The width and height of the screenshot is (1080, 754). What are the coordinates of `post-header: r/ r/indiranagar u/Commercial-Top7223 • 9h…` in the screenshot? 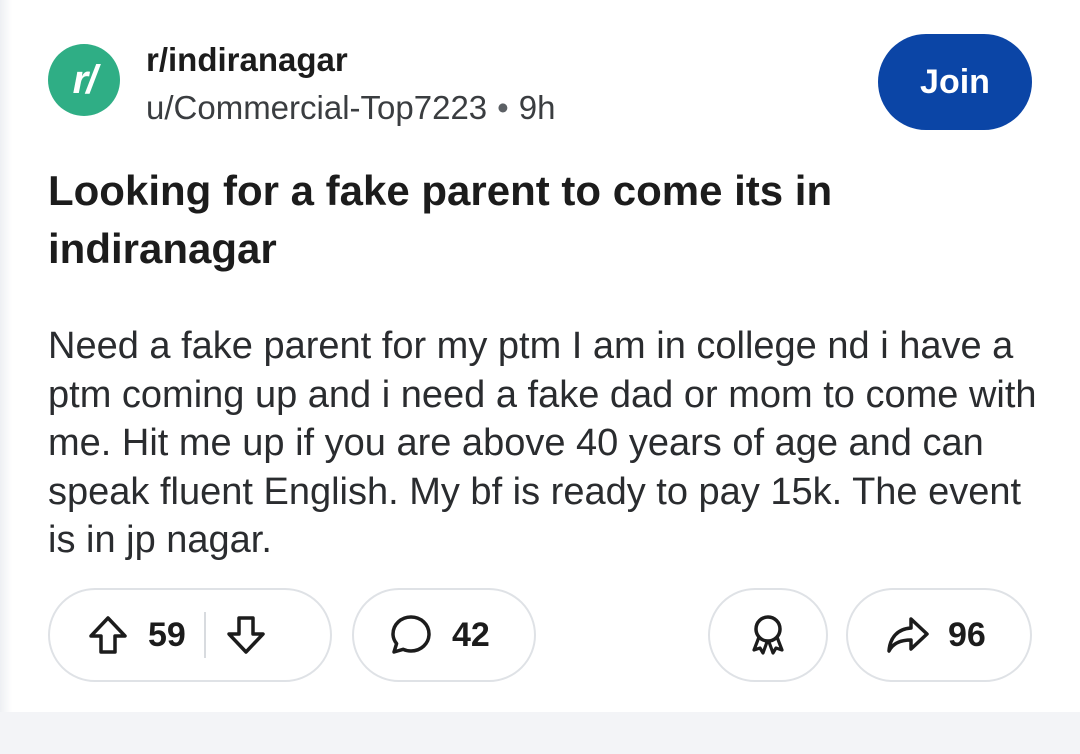 It's located at (543, 85).